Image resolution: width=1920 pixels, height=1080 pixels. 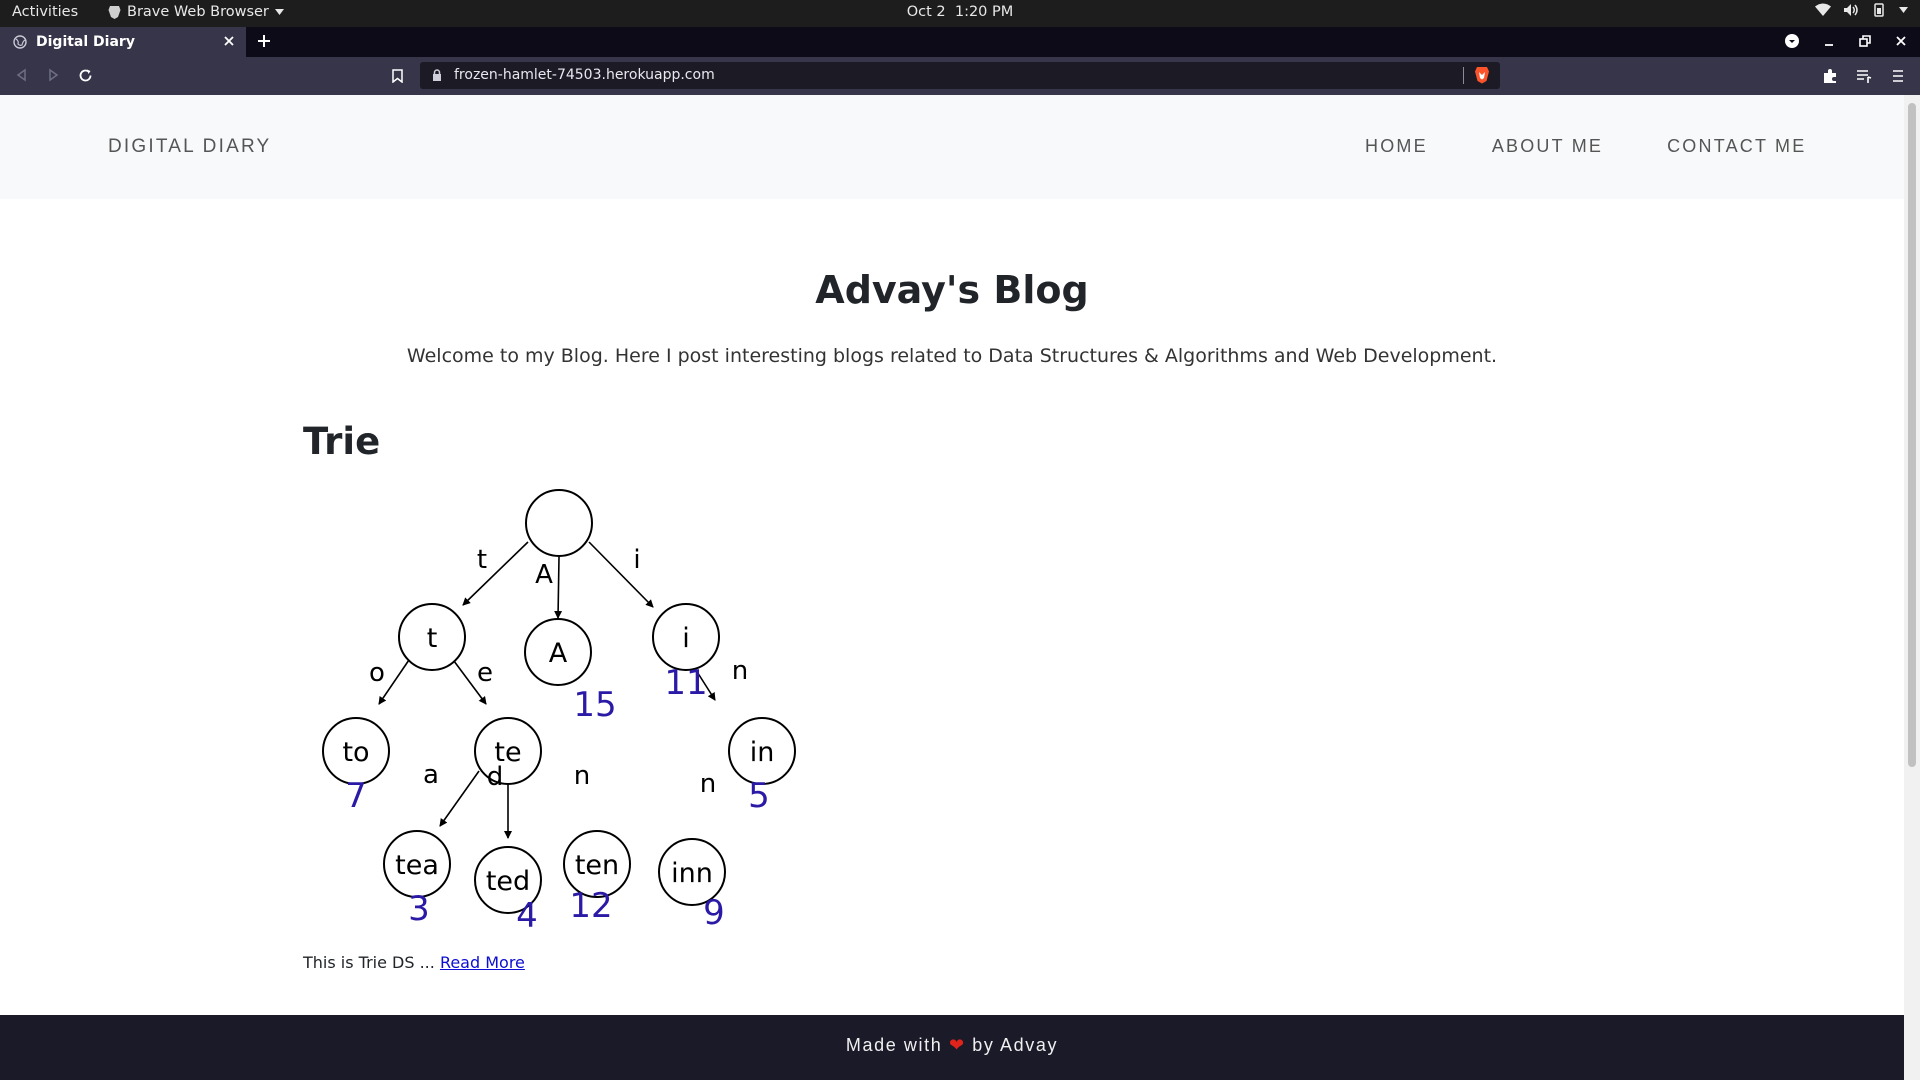 What do you see at coordinates (685, 683) in the screenshot?
I see `word-count: 11` at bounding box center [685, 683].